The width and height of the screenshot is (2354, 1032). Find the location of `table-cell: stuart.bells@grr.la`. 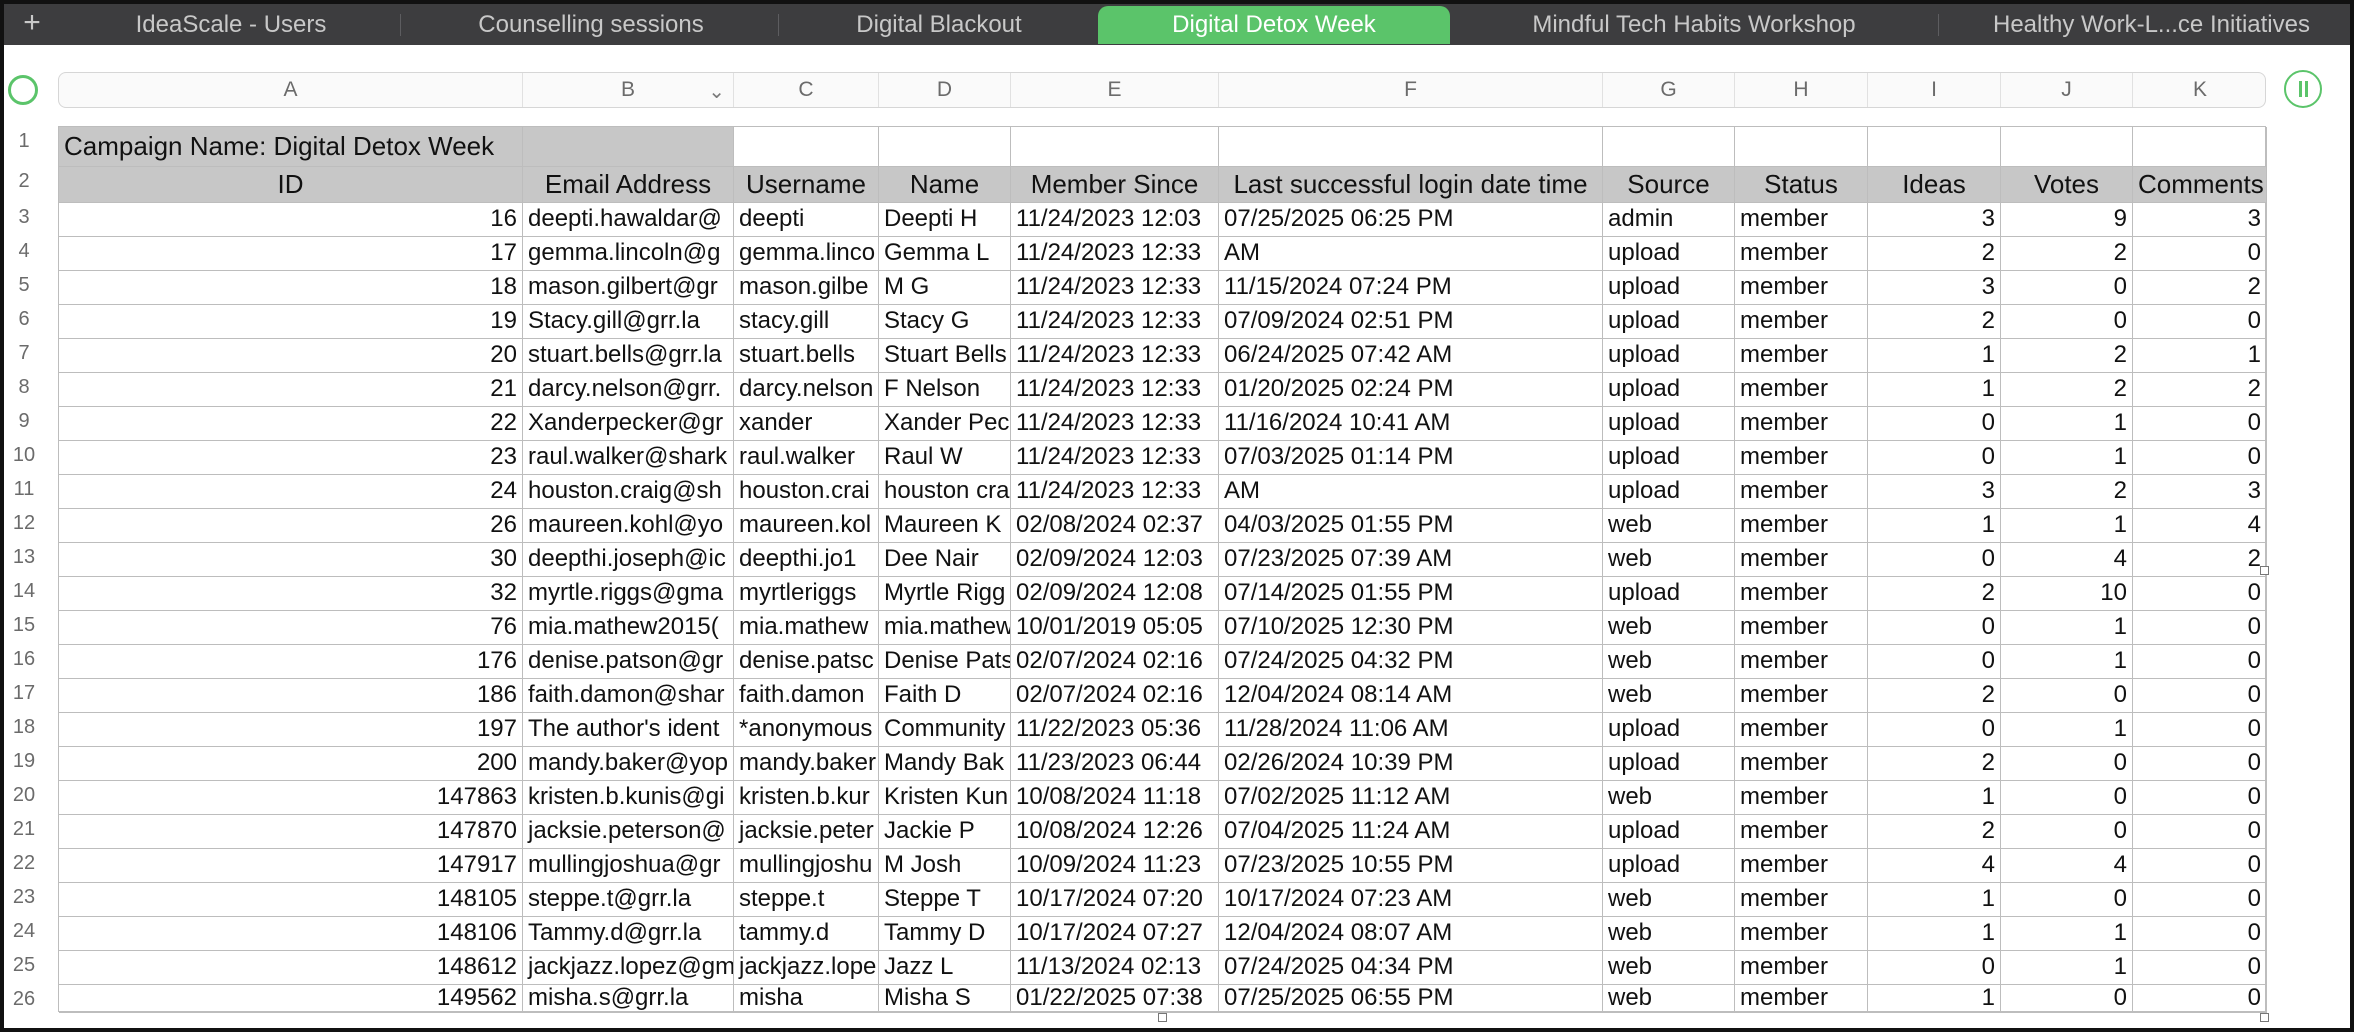

table-cell: stuart.bells@grr.la is located at coordinates (628, 356).